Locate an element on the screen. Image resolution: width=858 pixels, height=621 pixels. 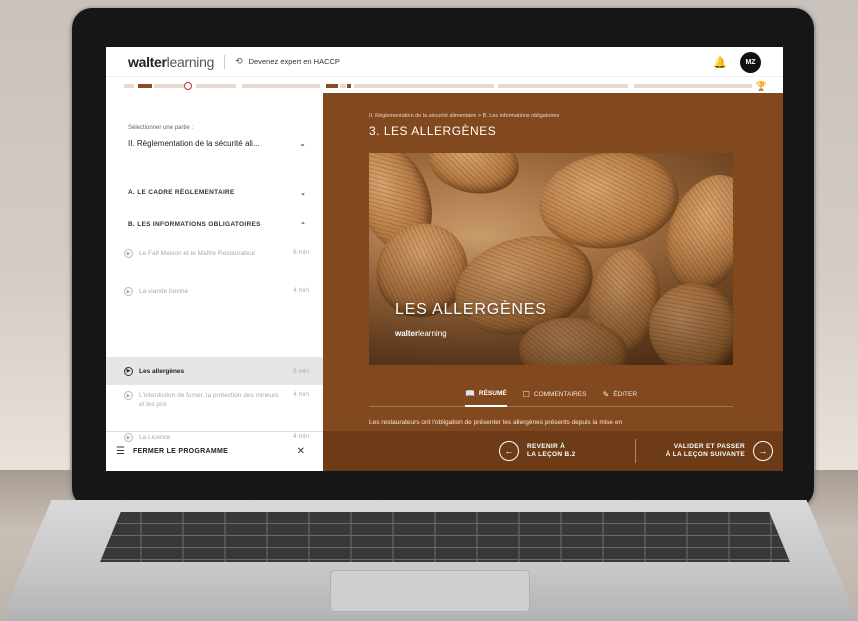
tab-summary: 📖 RÉSUMÉ is located at coordinates (485, 395).